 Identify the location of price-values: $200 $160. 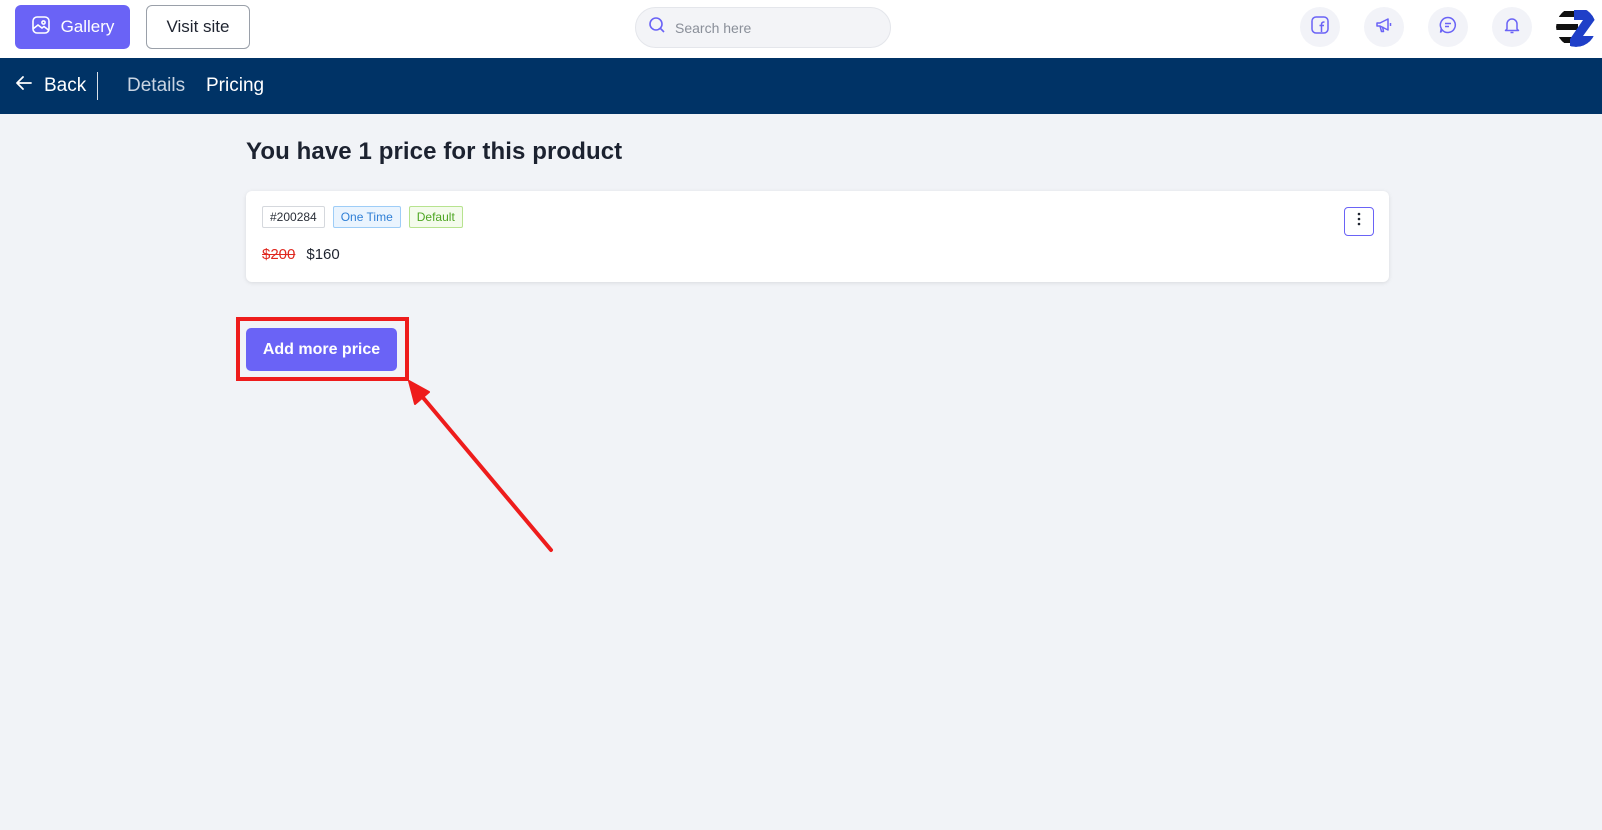
(301, 254).